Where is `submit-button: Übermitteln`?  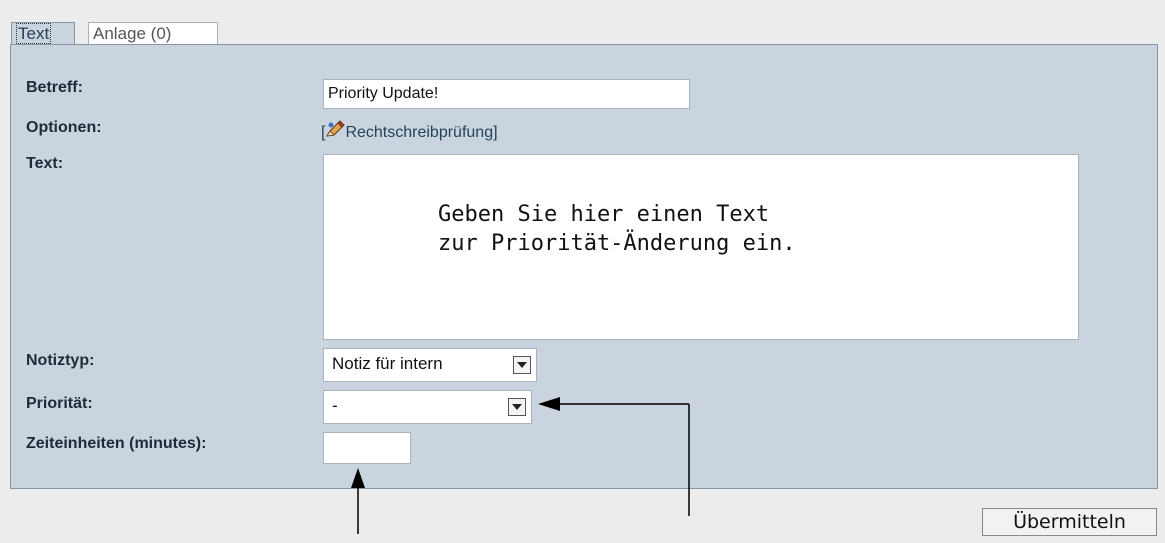 submit-button: Übermitteln is located at coordinates (1069, 522).